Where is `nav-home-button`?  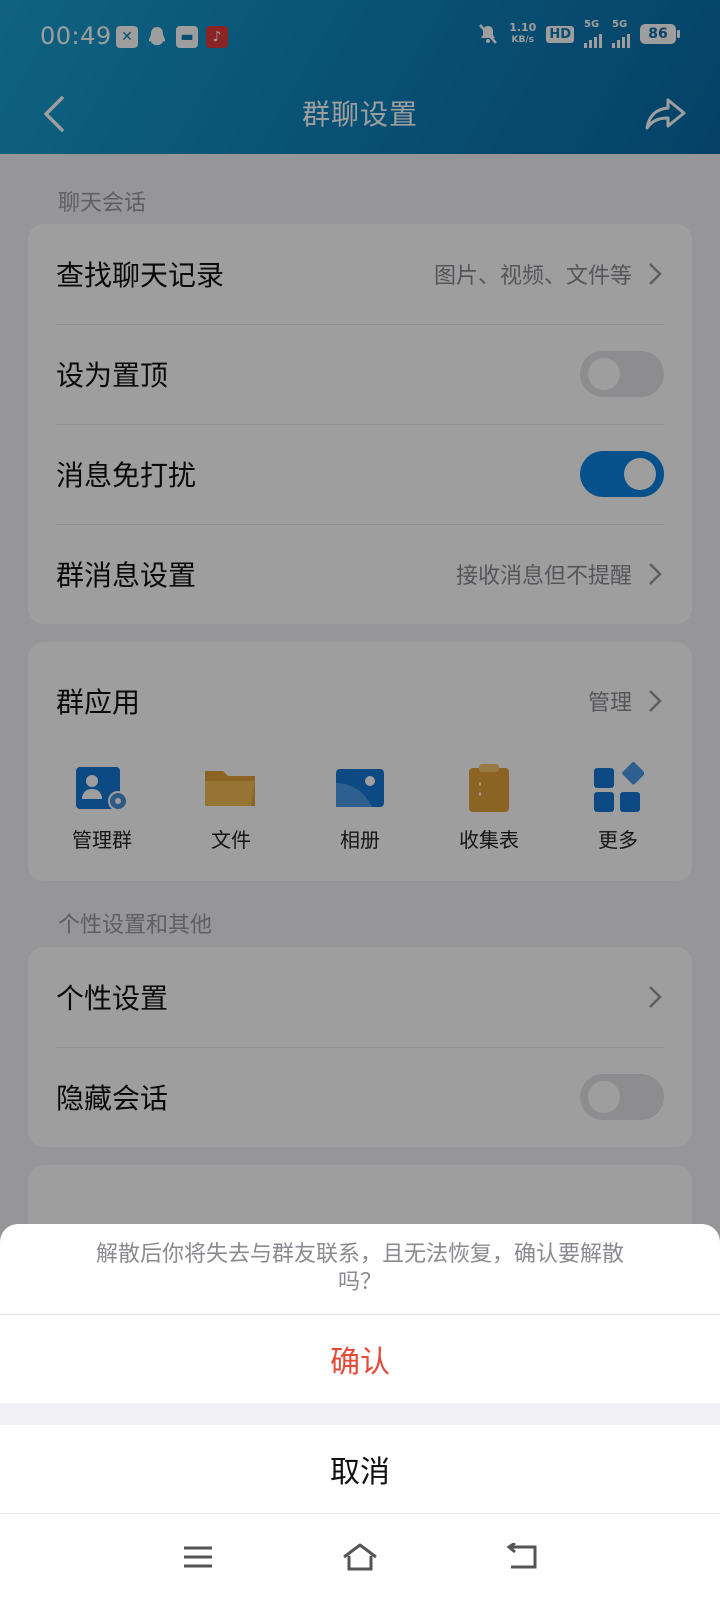 nav-home-button is located at coordinates (360, 1557).